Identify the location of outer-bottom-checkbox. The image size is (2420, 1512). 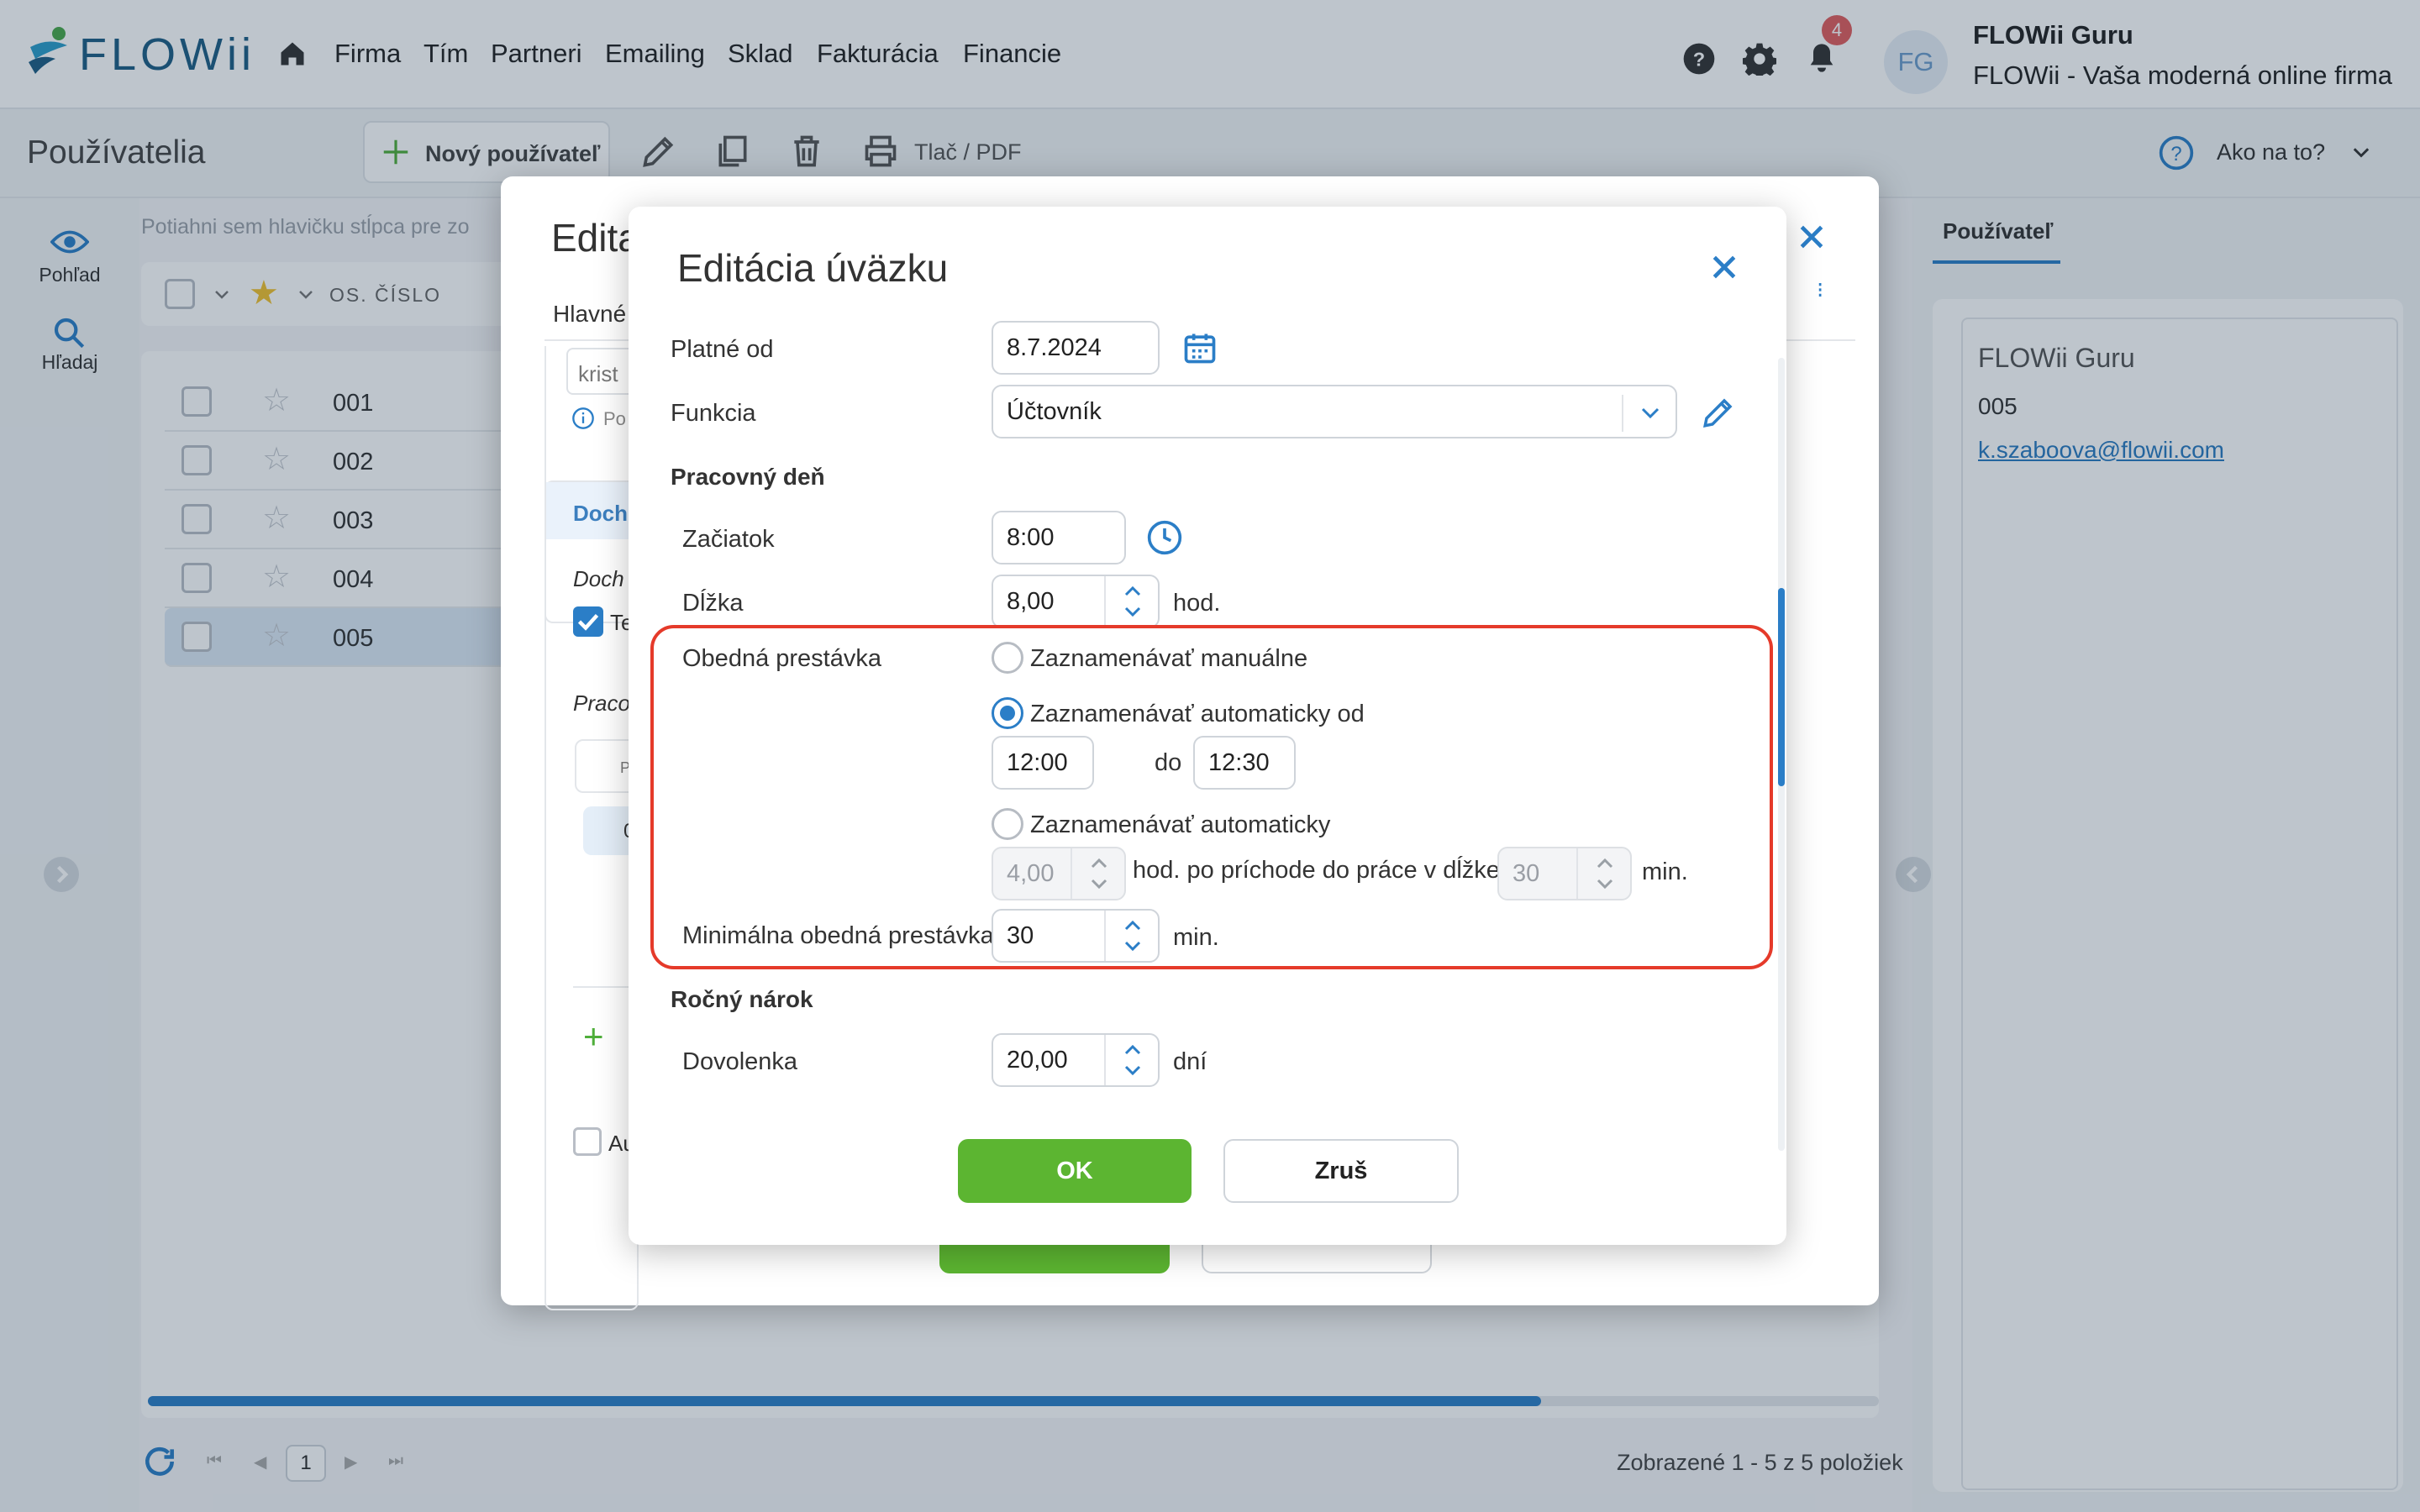
(587, 1141).